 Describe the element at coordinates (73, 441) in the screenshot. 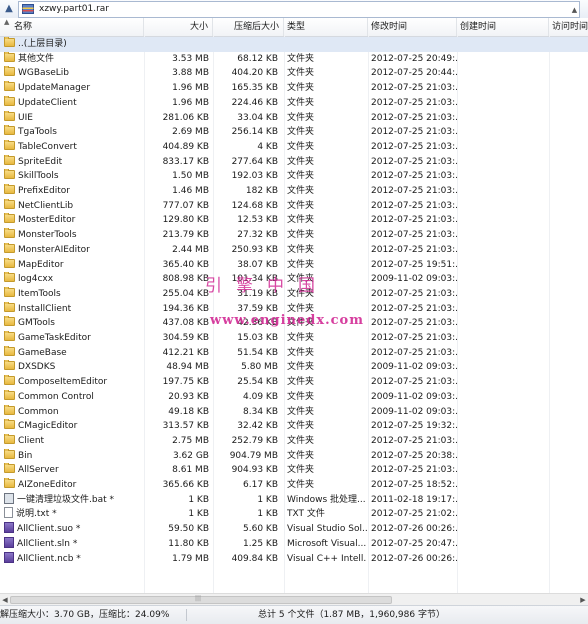

I see `file-name-cell: Client` at that location.